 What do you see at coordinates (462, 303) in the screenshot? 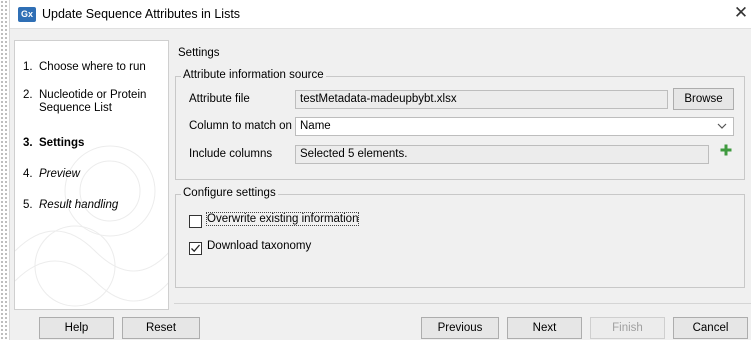
I see `footer-divider` at bounding box center [462, 303].